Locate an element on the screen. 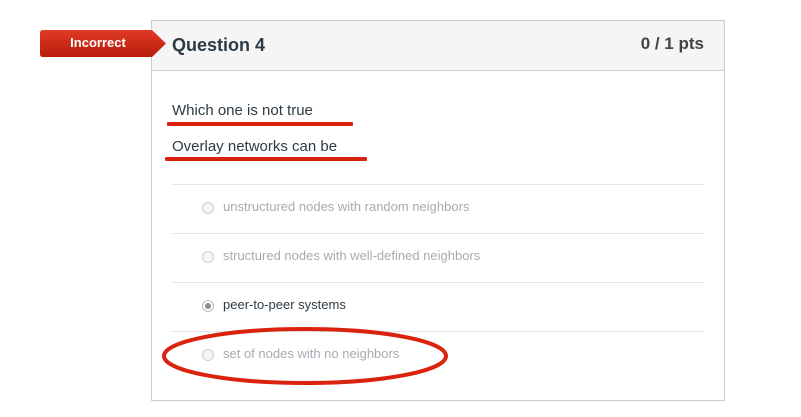  answer-label: unstructured nodes with random neighbors is located at coordinates (346, 206).